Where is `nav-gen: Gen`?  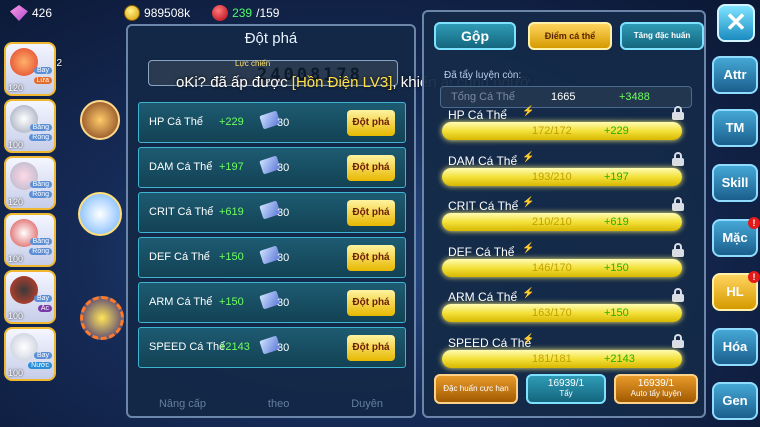
nav-gen: Gen is located at coordinates (735, 401).